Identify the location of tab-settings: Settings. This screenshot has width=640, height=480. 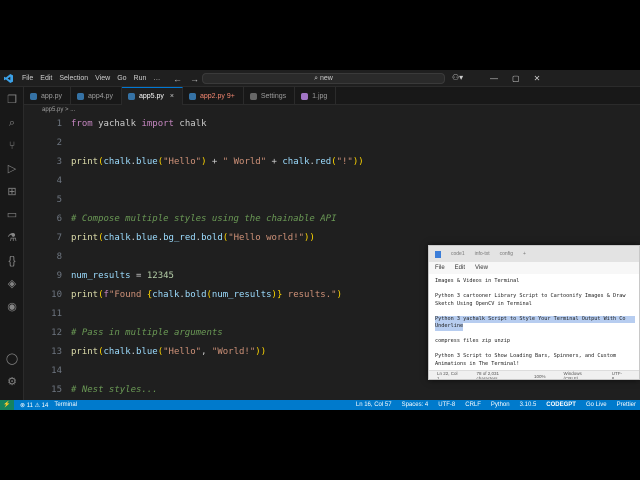
(270, 96).